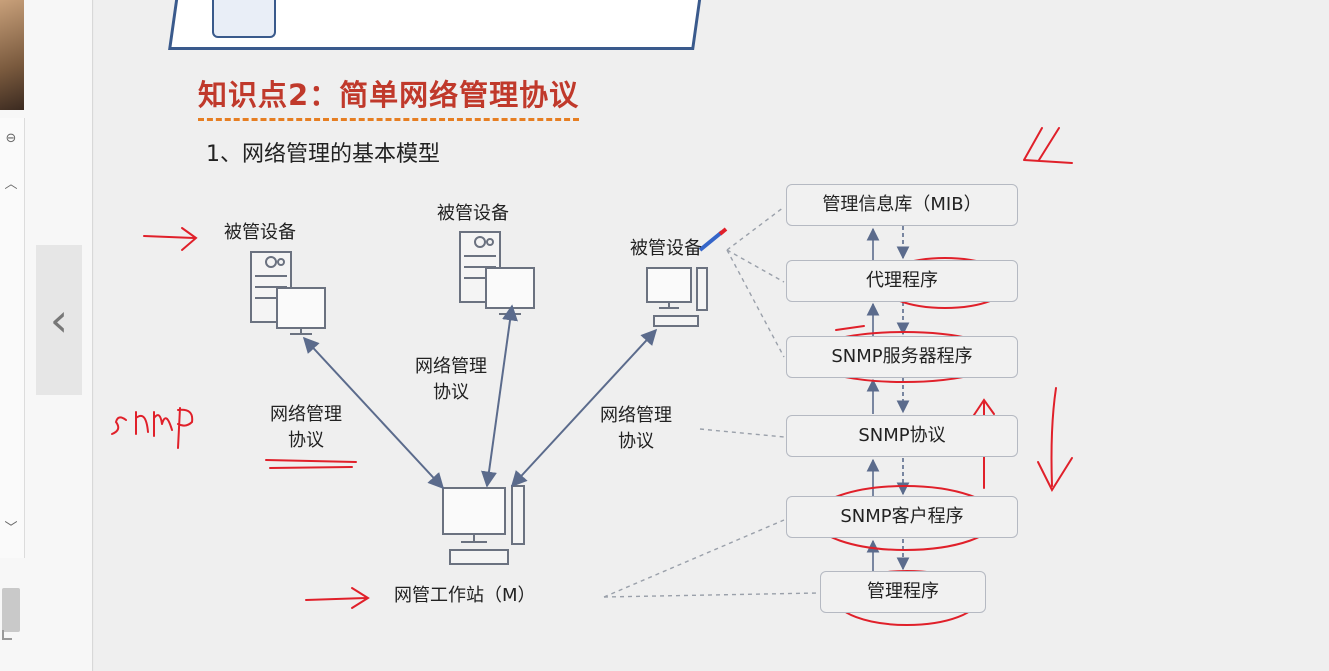 Image resolution: width=1329 pixels, height=671 pixels. Describe the element at coordinates (850, 328) in the screenshot. I see `ink-tick` at that location.